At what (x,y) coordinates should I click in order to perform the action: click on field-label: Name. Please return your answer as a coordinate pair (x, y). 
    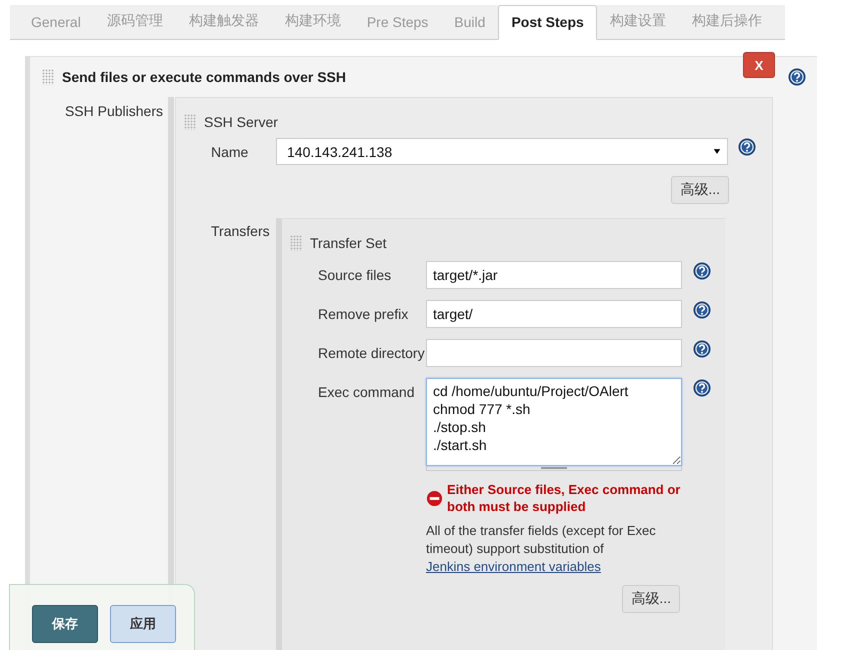
    Looking at the image, I should click on (230, 152).